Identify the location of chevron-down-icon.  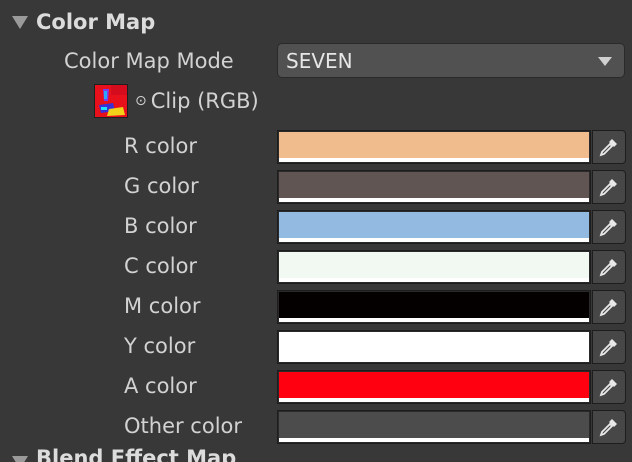
(605, 61).